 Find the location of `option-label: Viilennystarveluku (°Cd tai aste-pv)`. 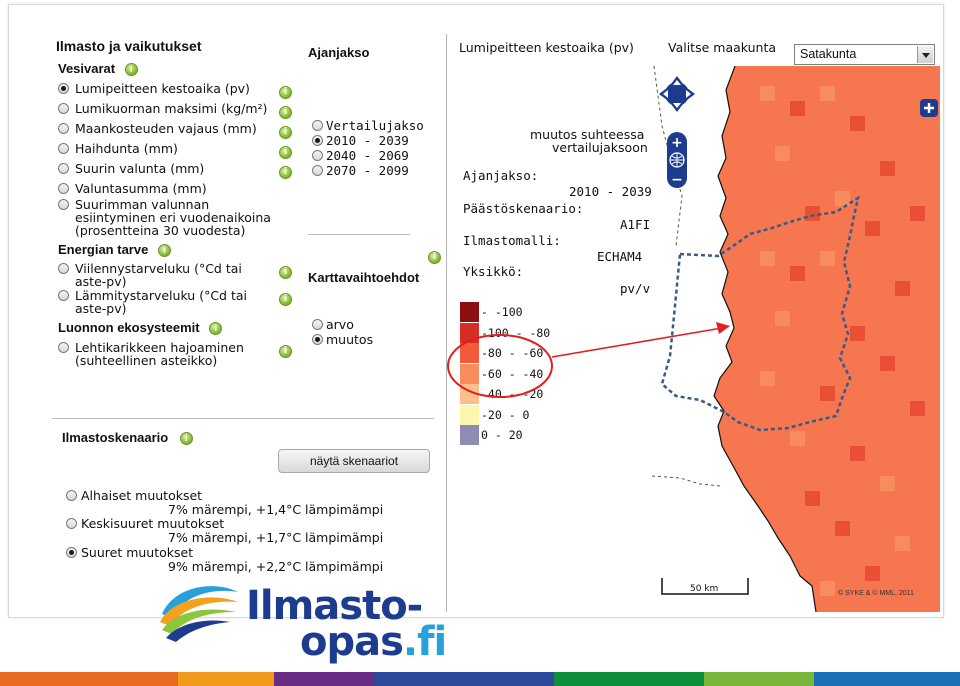

option-label: Viilennystarveluku (°Cd tai aste-pv) is located at coordinates (158, 275).